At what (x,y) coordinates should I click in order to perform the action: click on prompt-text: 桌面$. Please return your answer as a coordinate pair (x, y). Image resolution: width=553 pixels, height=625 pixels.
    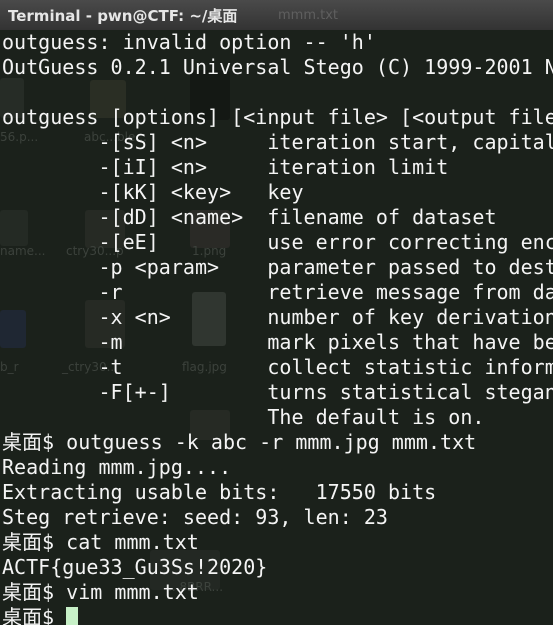
    Looking at the image, I should click on (34, 615).